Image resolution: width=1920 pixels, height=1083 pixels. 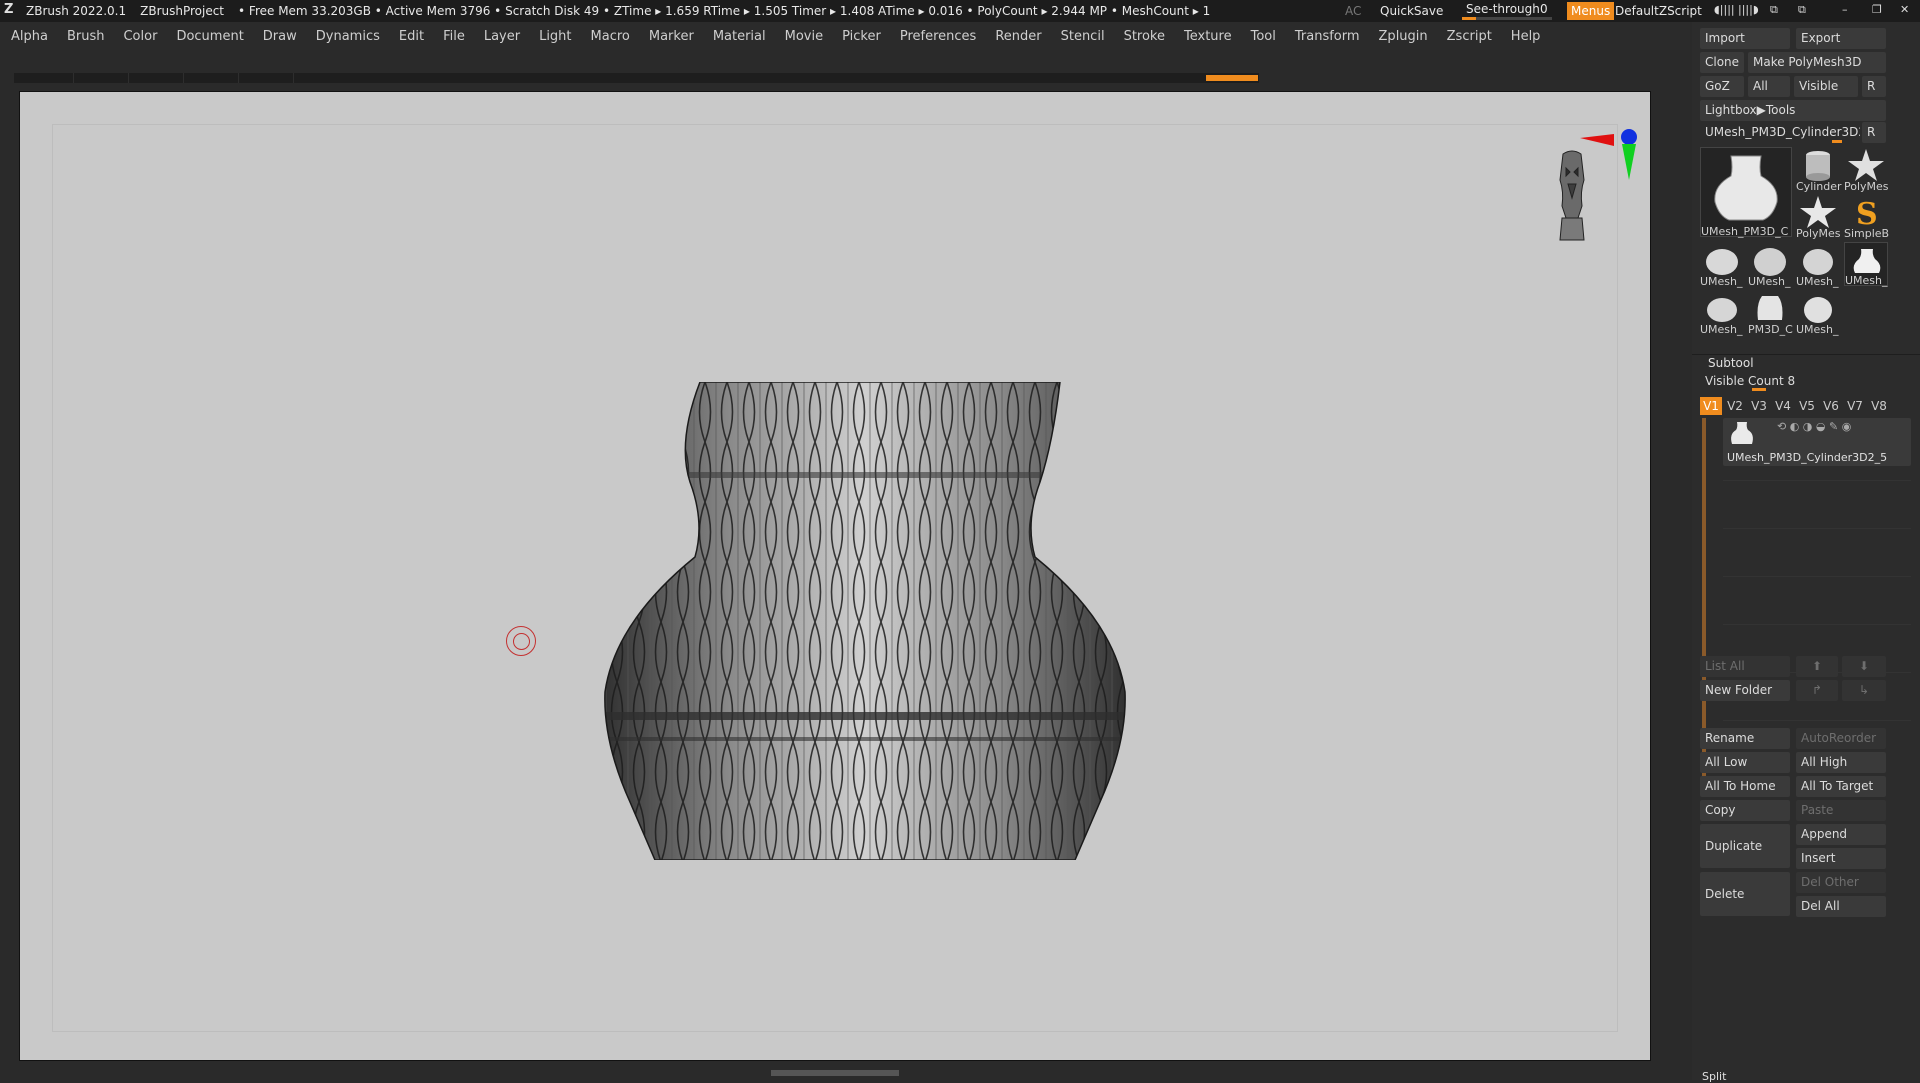 I want to click on tab-v1: V1, so click(x=1711, y=406).